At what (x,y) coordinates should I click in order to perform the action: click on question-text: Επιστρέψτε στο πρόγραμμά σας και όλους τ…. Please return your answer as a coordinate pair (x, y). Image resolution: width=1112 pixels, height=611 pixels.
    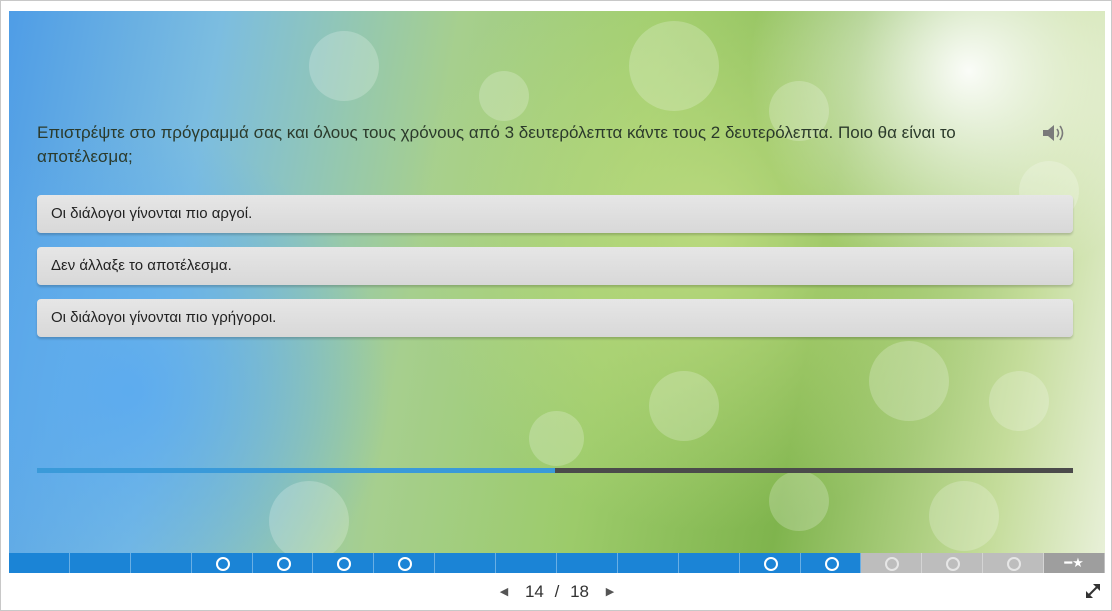
    Looking at the image, I should click on (496, 144).